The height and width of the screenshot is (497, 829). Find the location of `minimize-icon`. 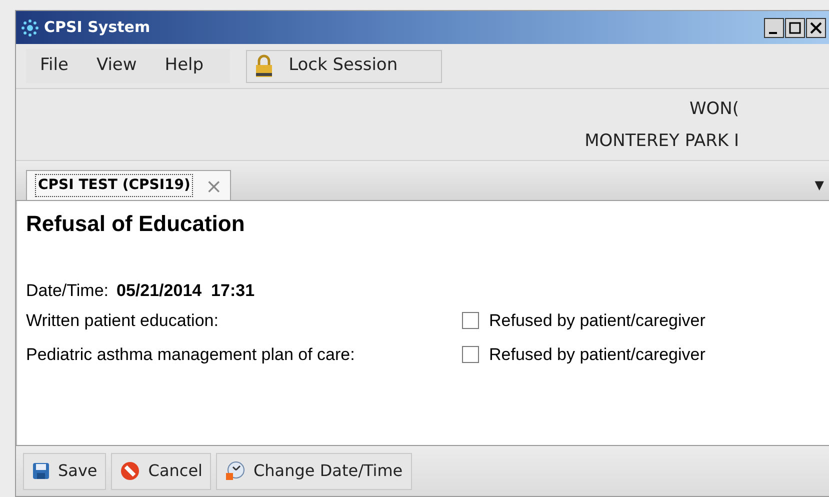

minimize-icon is located at coordinates (774, 28).